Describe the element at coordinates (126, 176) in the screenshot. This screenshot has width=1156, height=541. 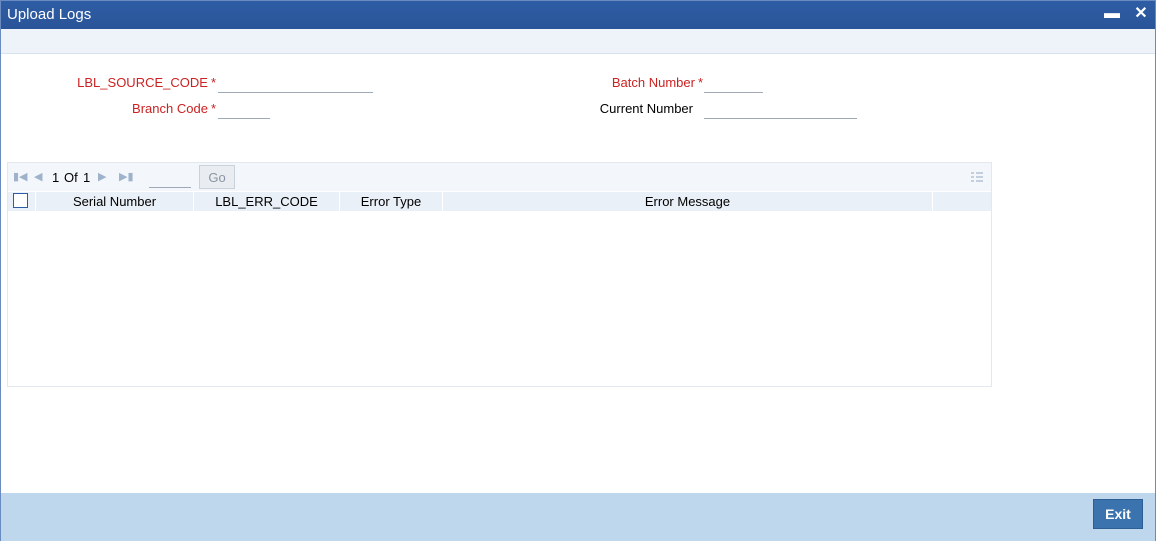
I see `last-page-icon: ▶▮` at that location.